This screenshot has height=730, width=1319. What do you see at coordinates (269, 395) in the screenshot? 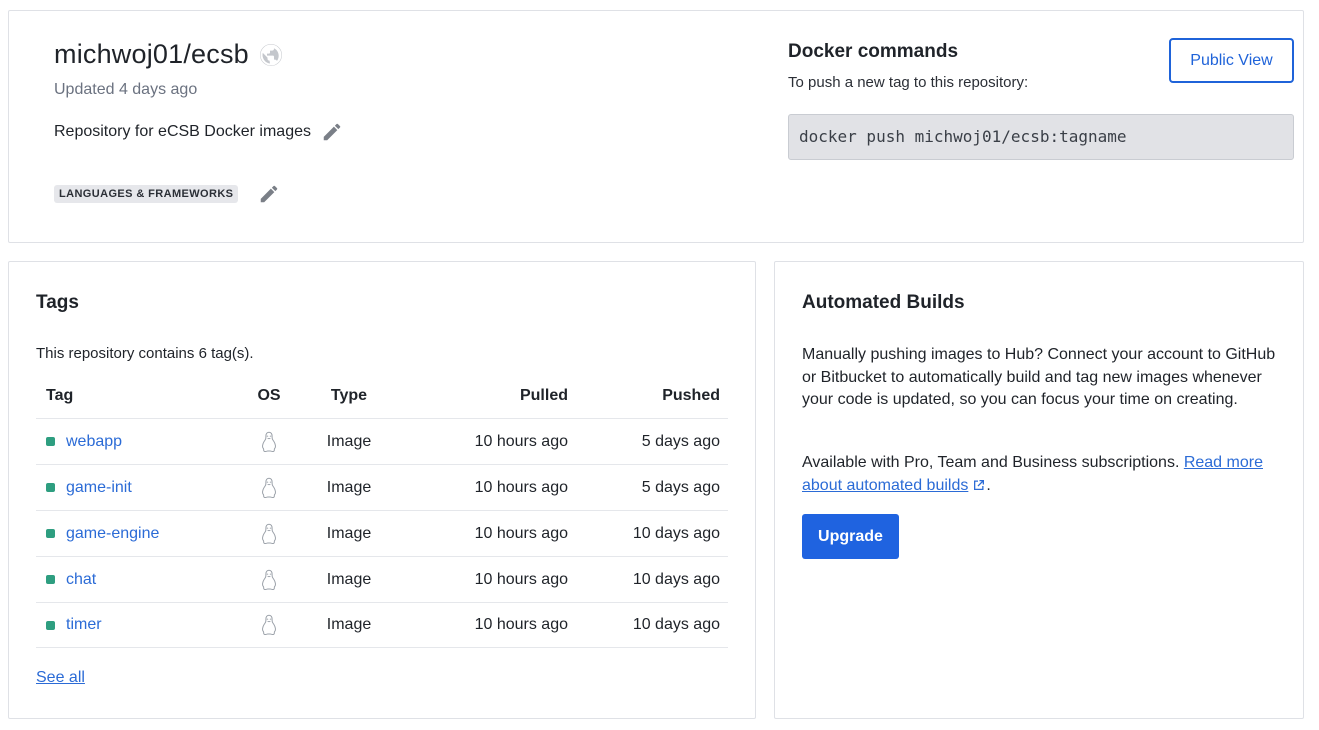
I see `column-header-os: OS` at bounding box center [269, 395].